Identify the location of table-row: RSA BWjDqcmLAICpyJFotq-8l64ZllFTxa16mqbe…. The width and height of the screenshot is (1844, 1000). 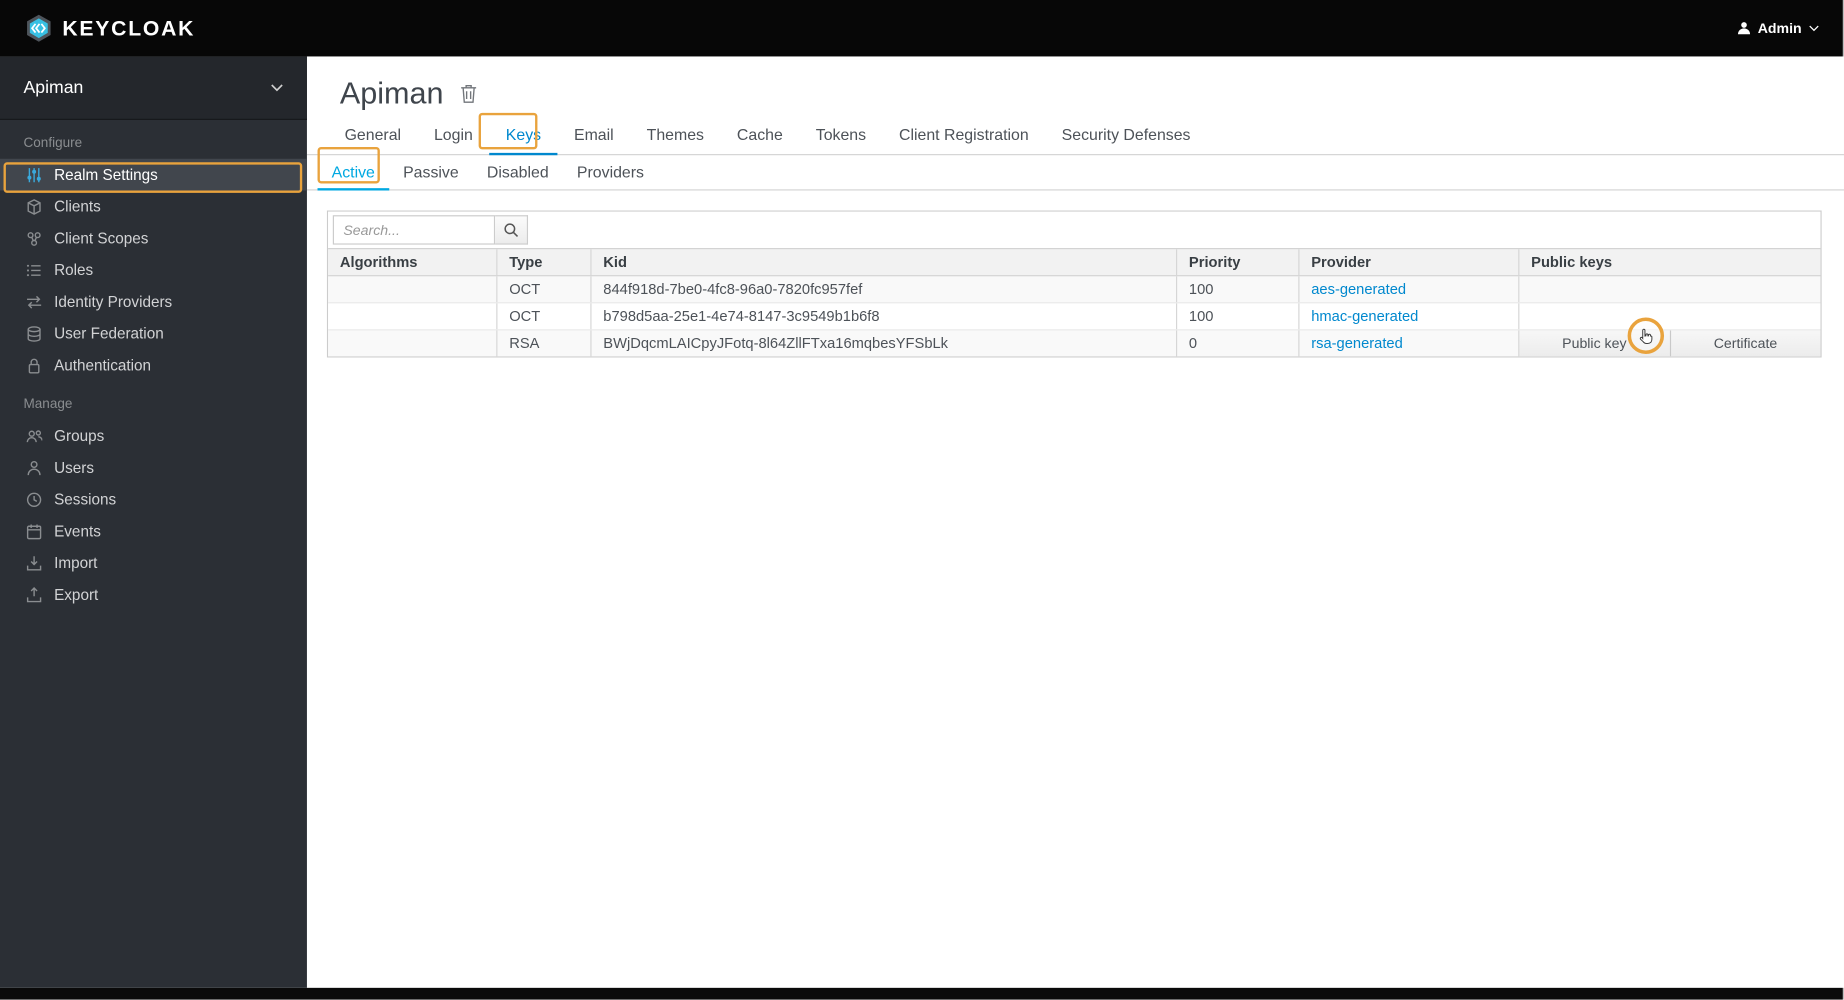
(1074, 343).